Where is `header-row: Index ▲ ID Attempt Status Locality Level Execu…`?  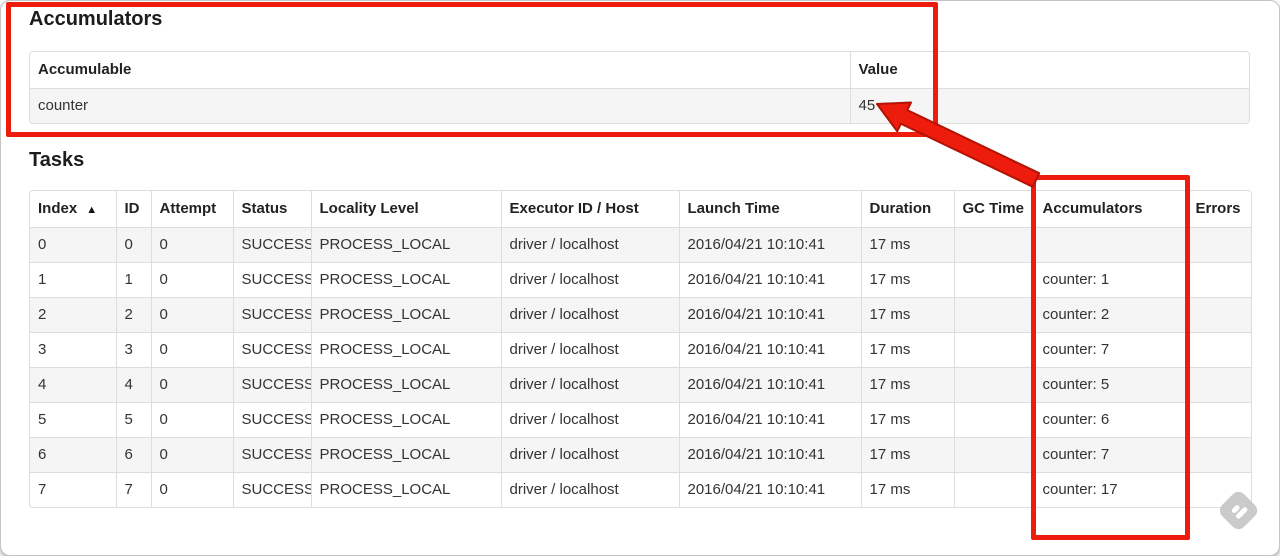 header-row: Index ▲ ID Attempt Status Locality Level Execu… is located at coordinates (640, 209).